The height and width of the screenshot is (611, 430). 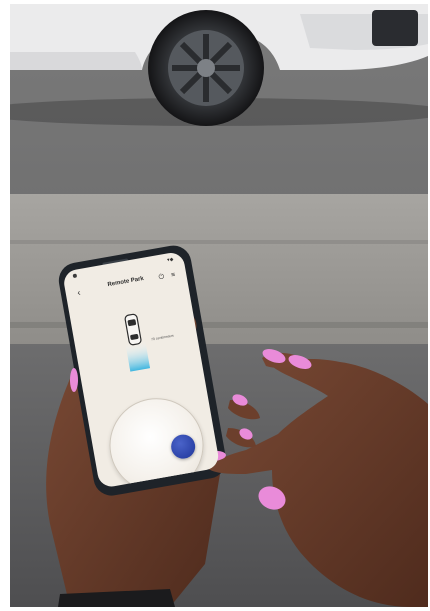 I want to click on curb-joint-line, so click(x=219, y=242).